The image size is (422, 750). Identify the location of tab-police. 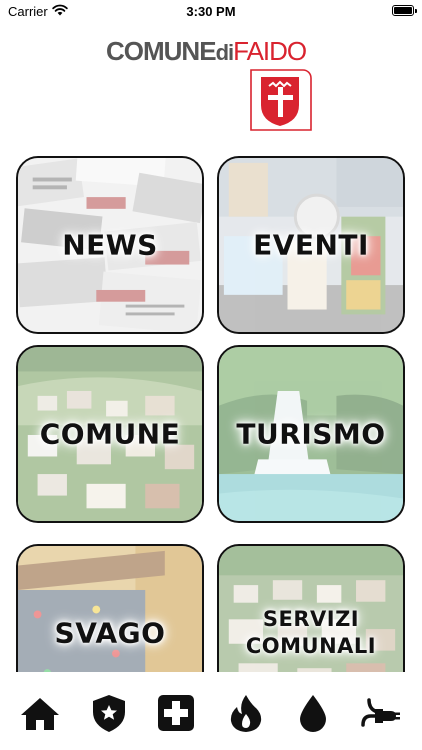
(109, 713).